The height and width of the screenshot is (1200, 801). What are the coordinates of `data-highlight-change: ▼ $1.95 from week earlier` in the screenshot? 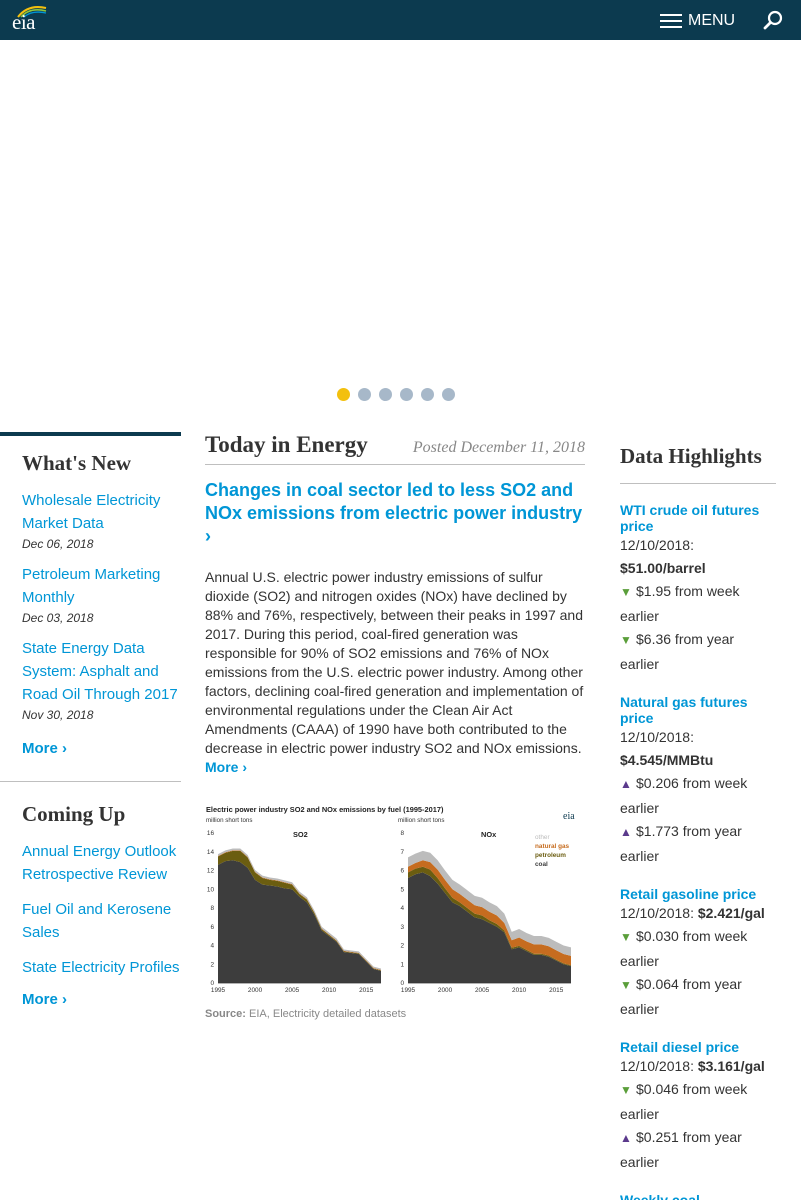 It's located at (698, 604).